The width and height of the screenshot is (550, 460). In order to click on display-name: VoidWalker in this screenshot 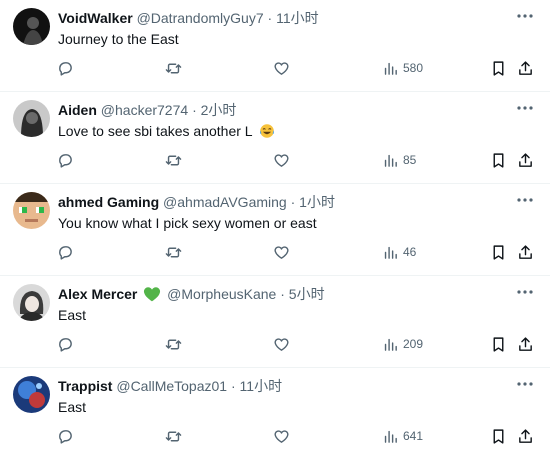, I will do `click(95, 18)`.